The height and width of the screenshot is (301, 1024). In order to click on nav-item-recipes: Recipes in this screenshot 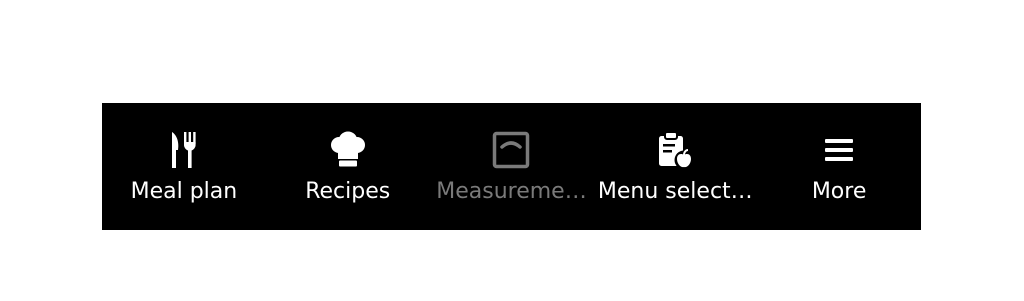, I will do `click(348, 166)`.